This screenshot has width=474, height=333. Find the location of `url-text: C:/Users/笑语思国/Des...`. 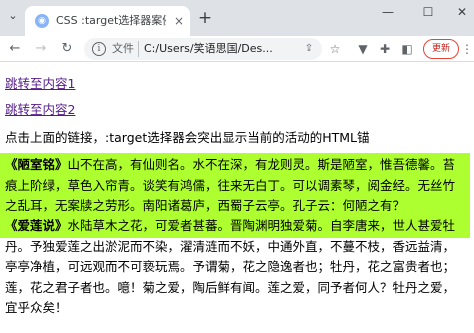

url-text: C:/Users/笑语思国/Des... is located at coordinates (219, 49).